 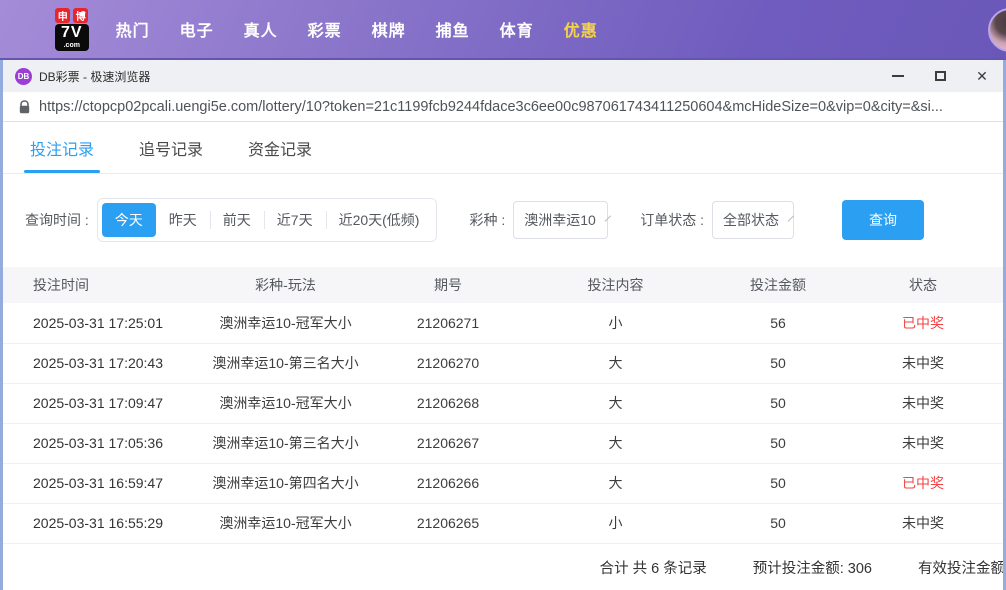 What do you see at coordinates (448, 285) in the screenshot?
I see `col-issue: 期号` at bounding box center [448, 285].